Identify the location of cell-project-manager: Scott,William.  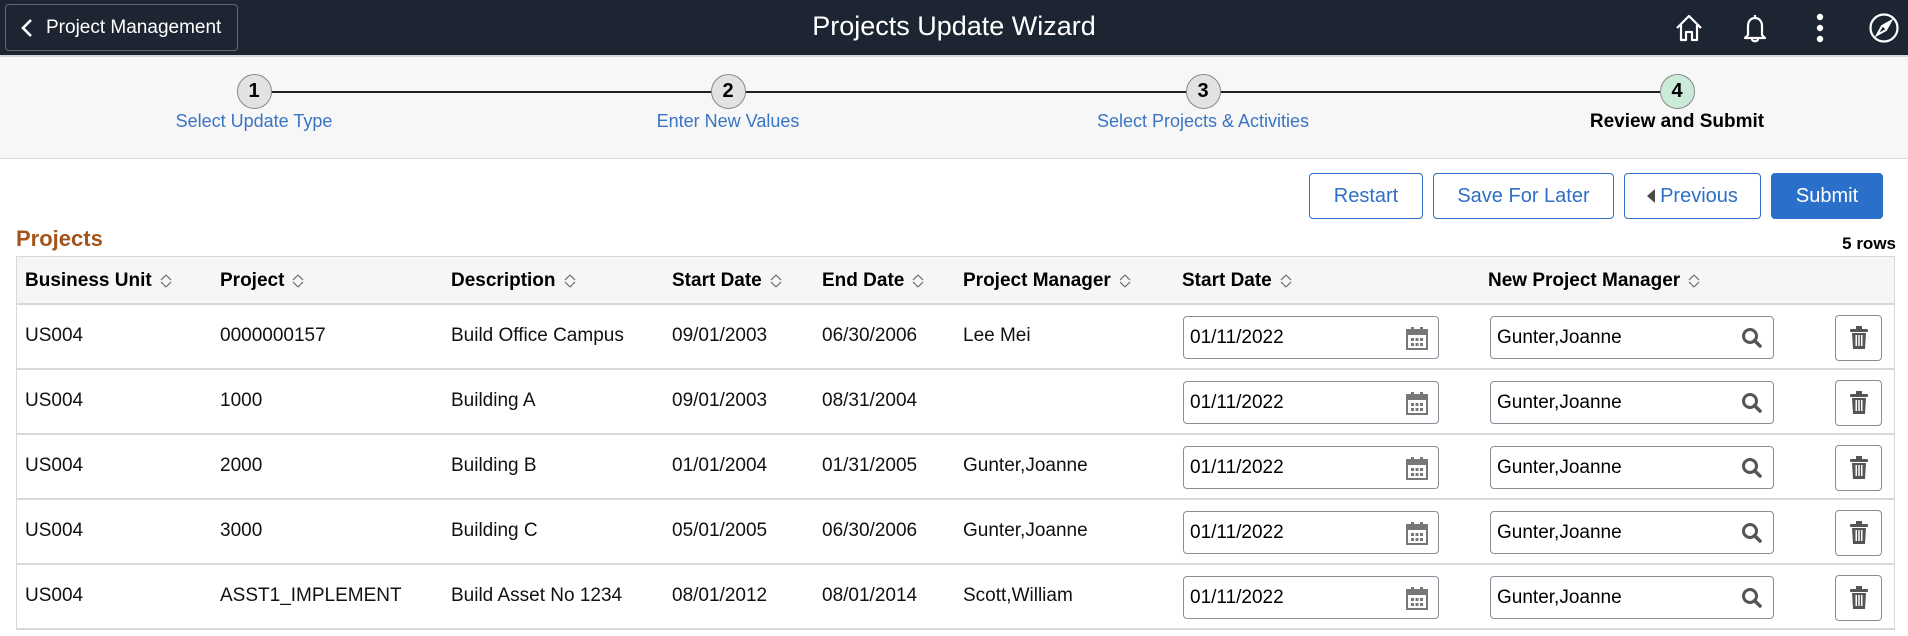
(1018, 595).